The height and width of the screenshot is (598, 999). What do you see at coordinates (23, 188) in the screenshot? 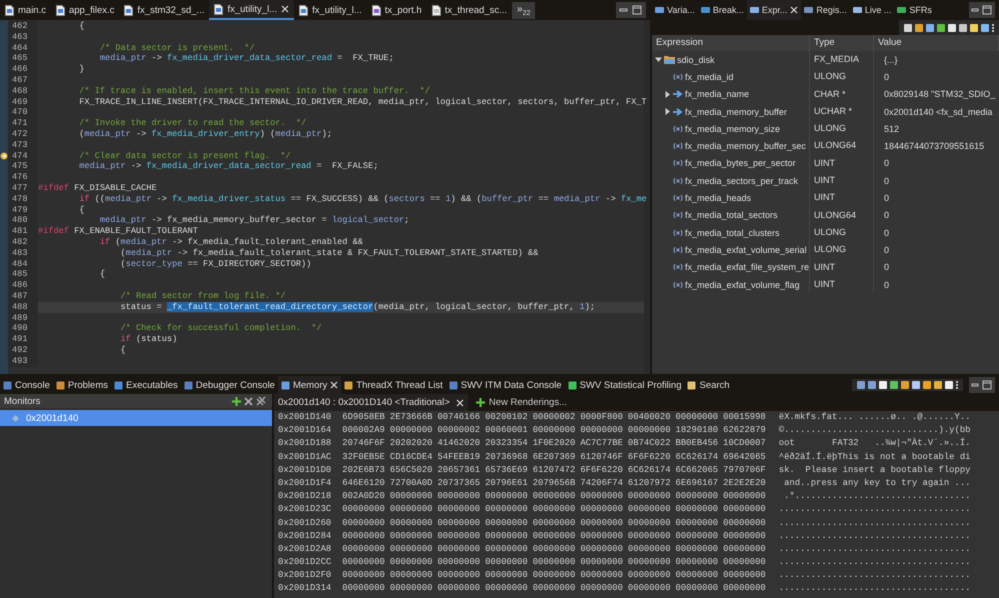
I see `line-number: 477` at bounding box center [23, 188].